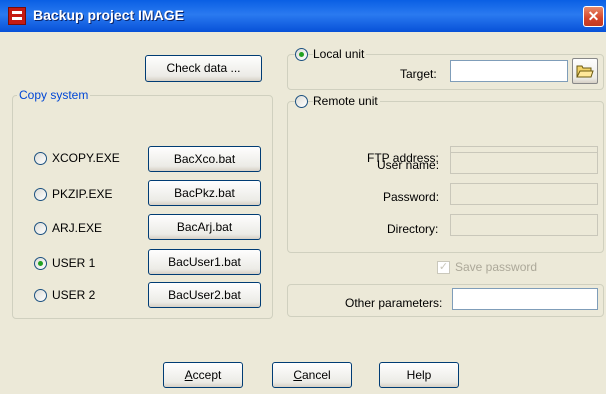 This screenshot has width=606, height=394. I want to click on cancel-button: Cancel, so click(312, 375).